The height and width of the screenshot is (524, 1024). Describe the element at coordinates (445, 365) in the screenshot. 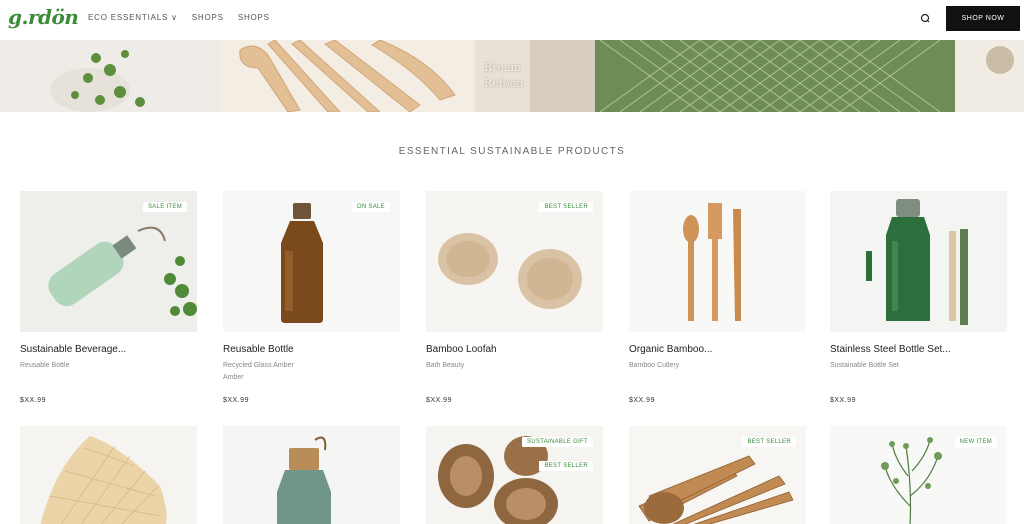

I see `product-subtitle: Bath Beauty` at that location.